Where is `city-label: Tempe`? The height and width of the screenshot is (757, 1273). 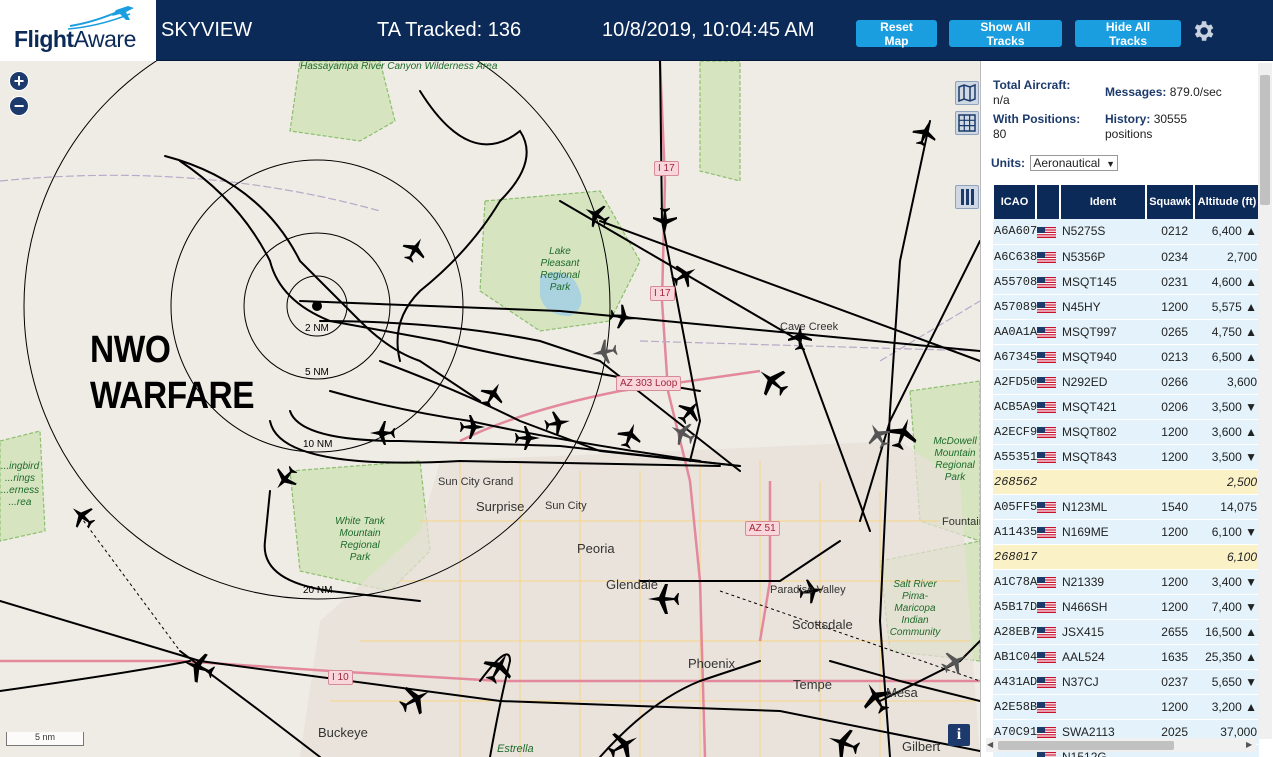 city-label: Tempe is located at coordinates (813, 684).